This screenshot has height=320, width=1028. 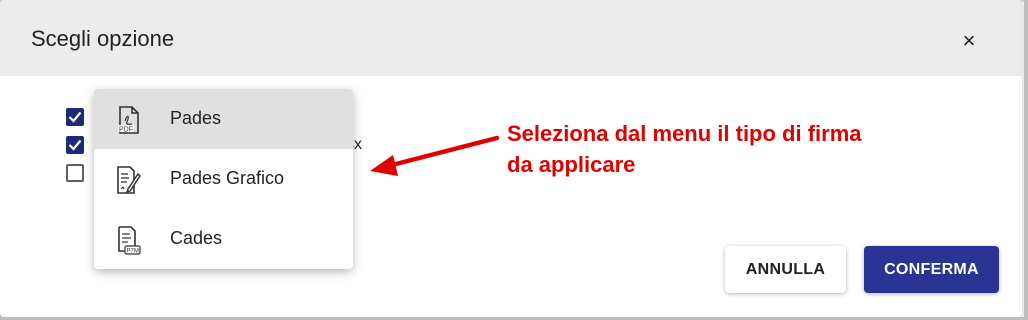 I want to click on annotation-line: da applicare, so click(x=571, y=164).